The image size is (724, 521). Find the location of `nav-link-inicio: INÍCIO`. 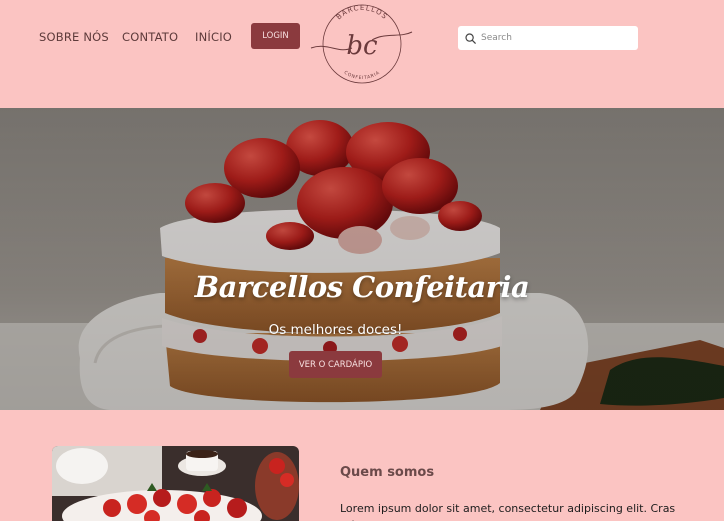

nav-link-inicio: INÍCIO is located at coordinates (213, 37).